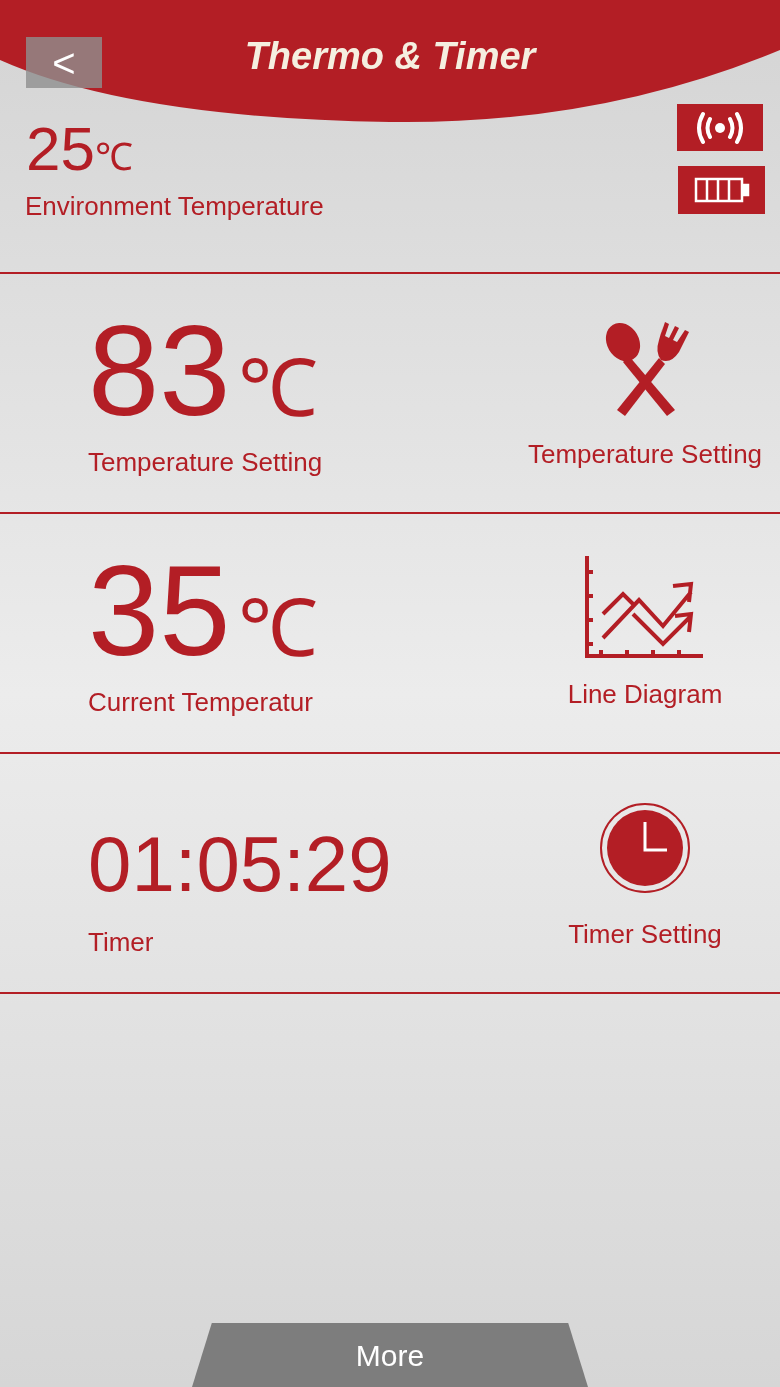 The image size is (780, 1387). What do you see at coordinates (64, 62) in the screenshot?
I see `back-button: <` at bounding box center [64, 62].